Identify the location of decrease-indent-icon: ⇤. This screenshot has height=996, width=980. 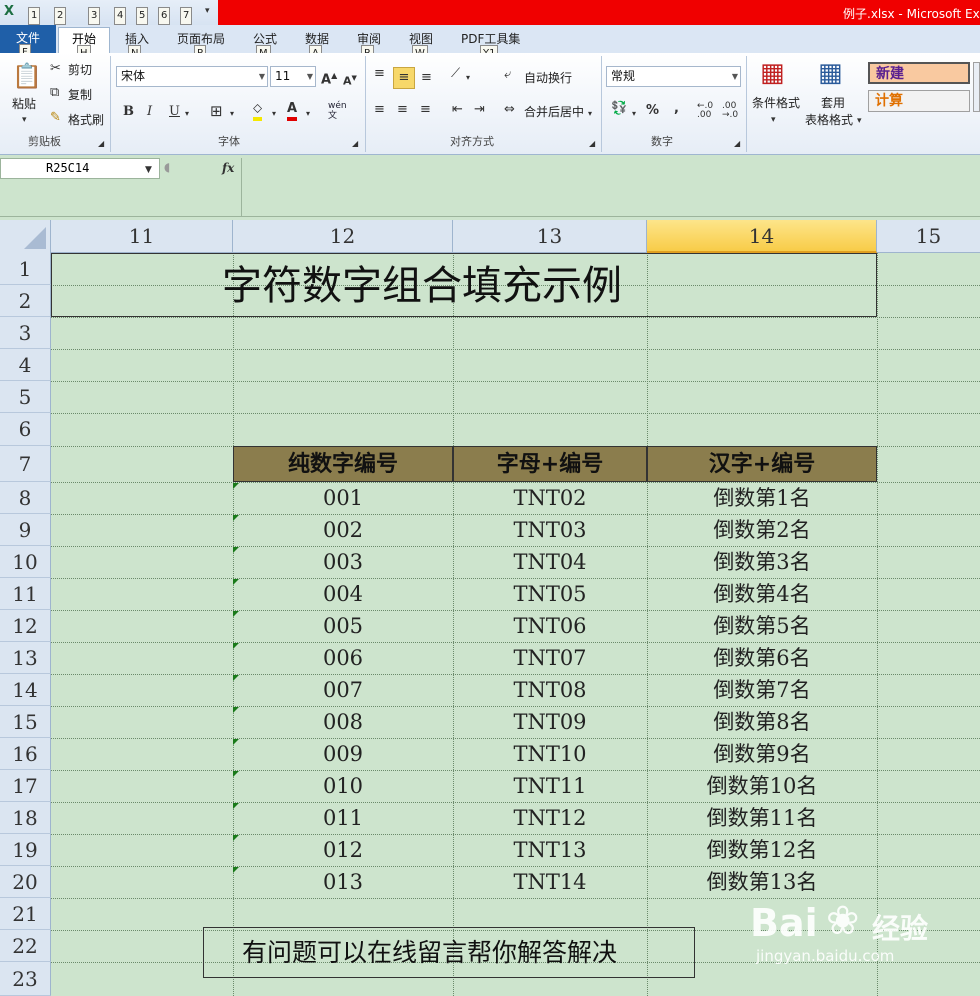
(457, 110).